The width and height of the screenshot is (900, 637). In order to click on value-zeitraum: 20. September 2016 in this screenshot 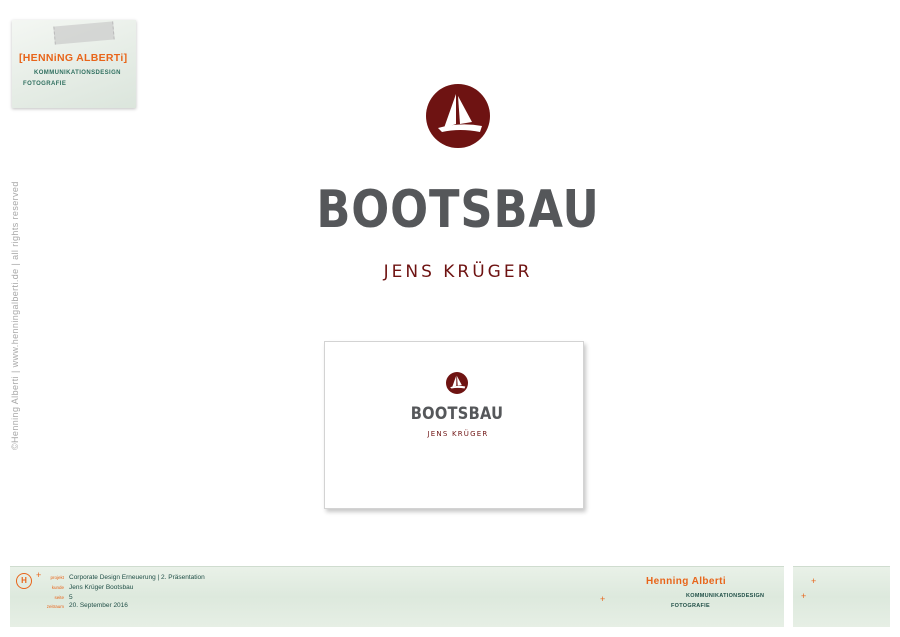, I will do `click(98, 605)`.